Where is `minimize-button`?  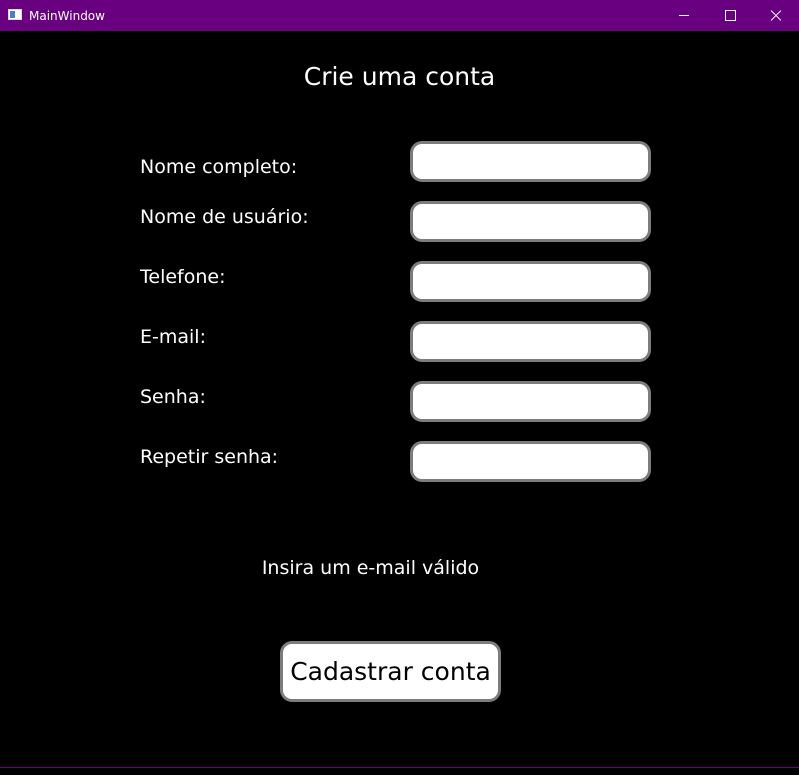 minimize-button is located at coordinates (684, 15).